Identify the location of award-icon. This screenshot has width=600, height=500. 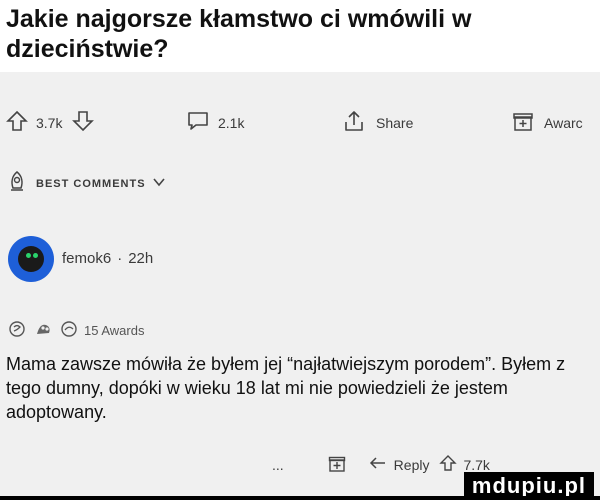
(523, 122).